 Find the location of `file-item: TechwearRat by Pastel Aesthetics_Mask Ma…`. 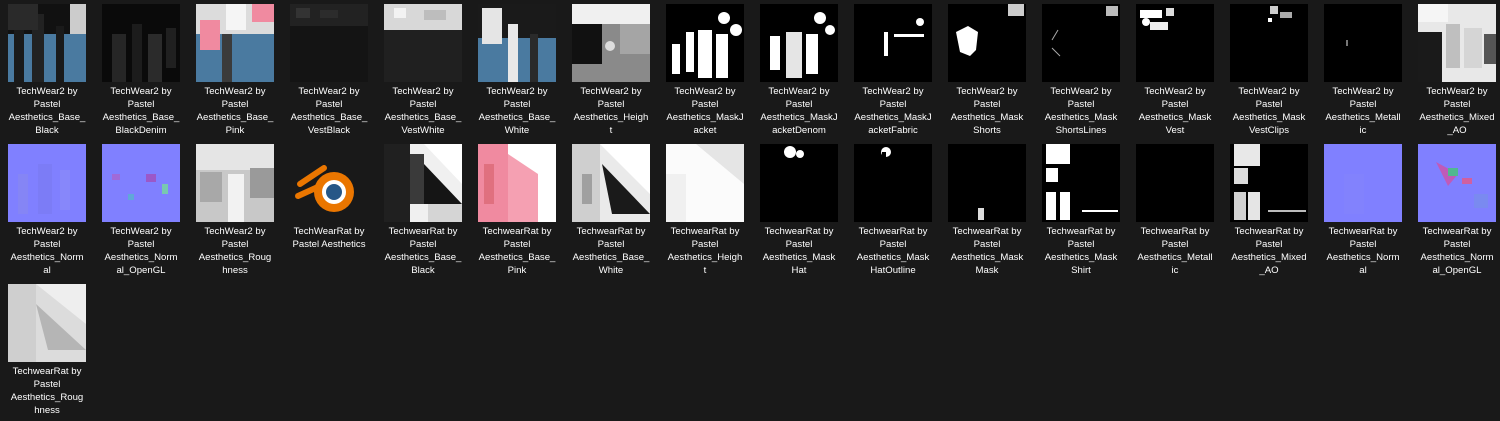

file-item: TechwearRat by Pastel Aesthetics_Mask Ma… is located at coordinates (987, 209).